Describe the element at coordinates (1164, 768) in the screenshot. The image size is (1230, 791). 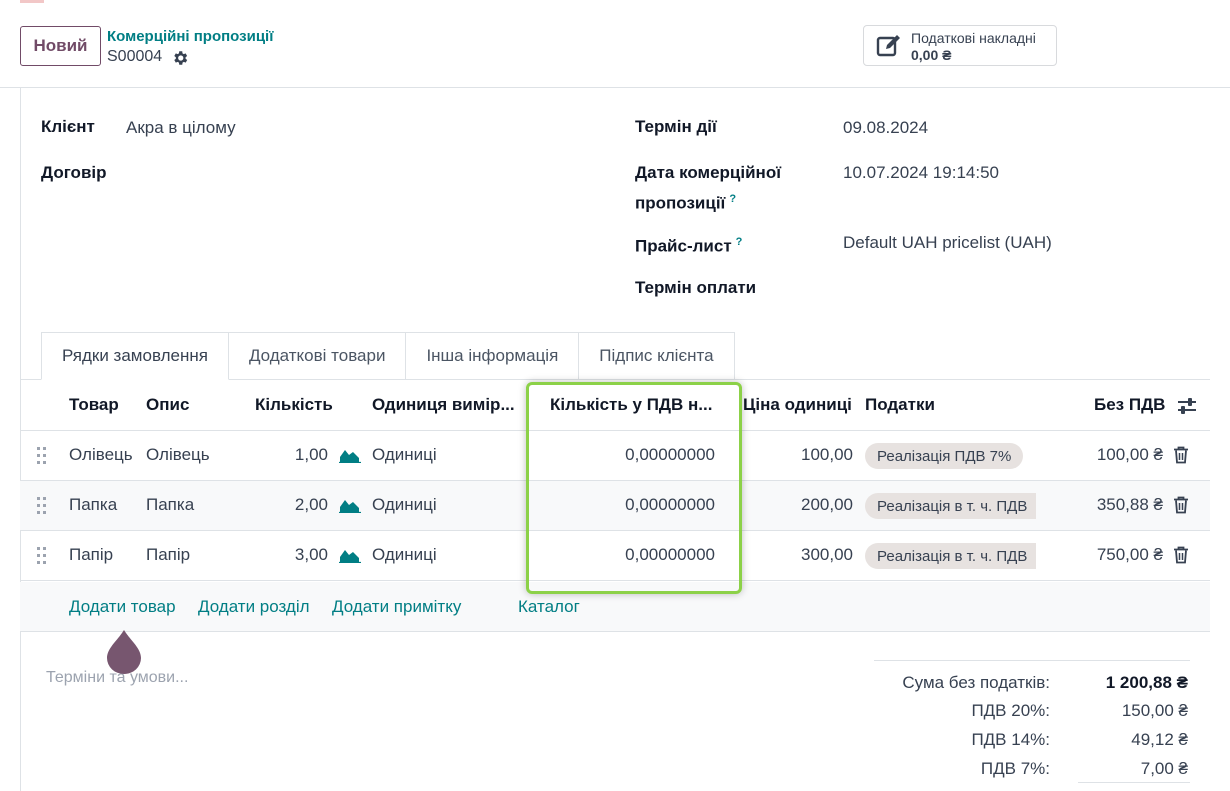
I see `vat7-value: 7,00 ₴` at that location.